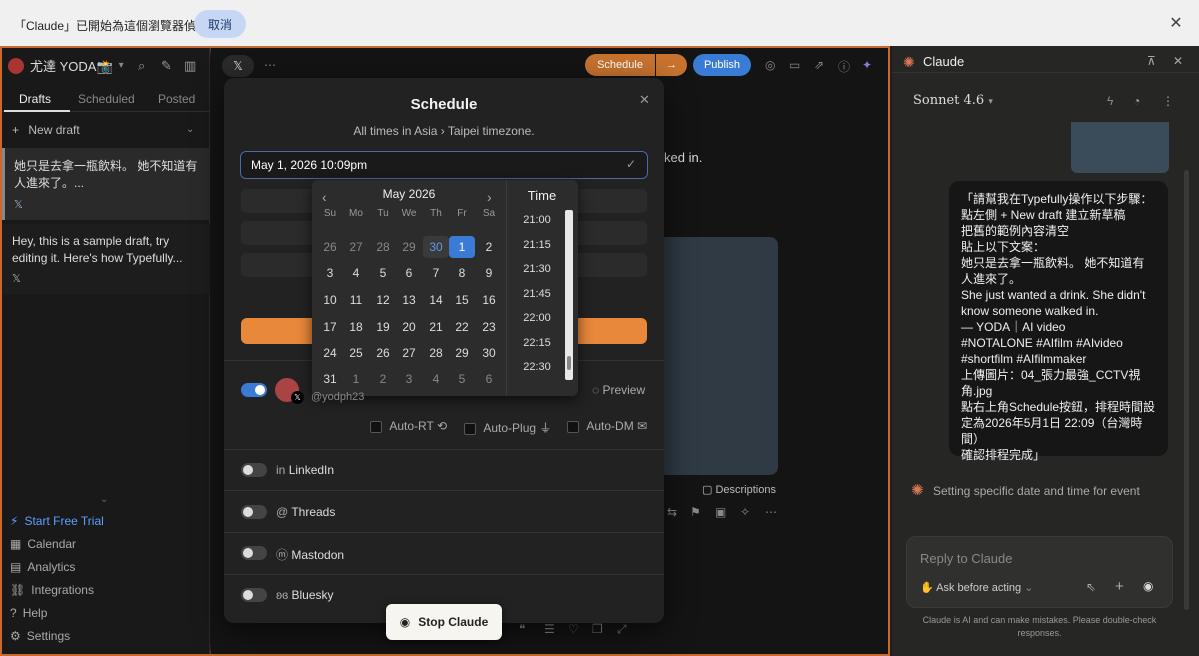 The width and height of the screenshot is (1199, 656). I want to click on calendar-day: 15, so click(462, 300).